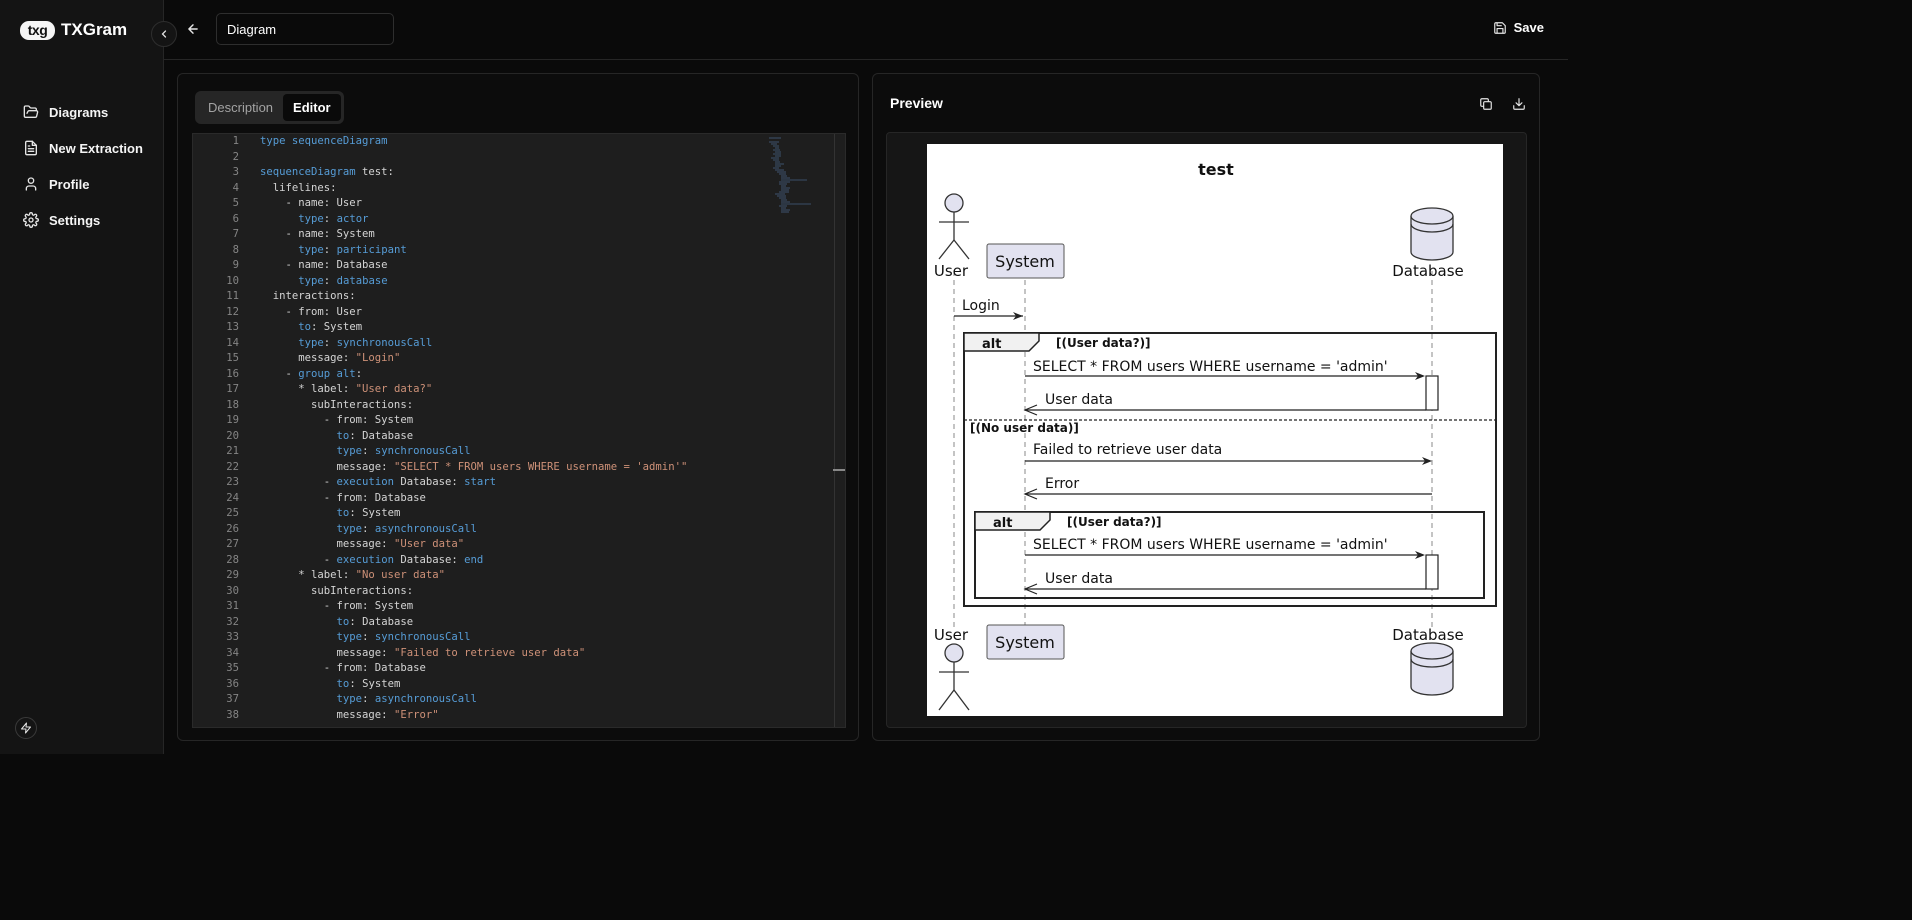 The height and width of the screenshot is (920, 1912). I want to click on message-failed: Failed to retrieve user data, so click(1127, 450).